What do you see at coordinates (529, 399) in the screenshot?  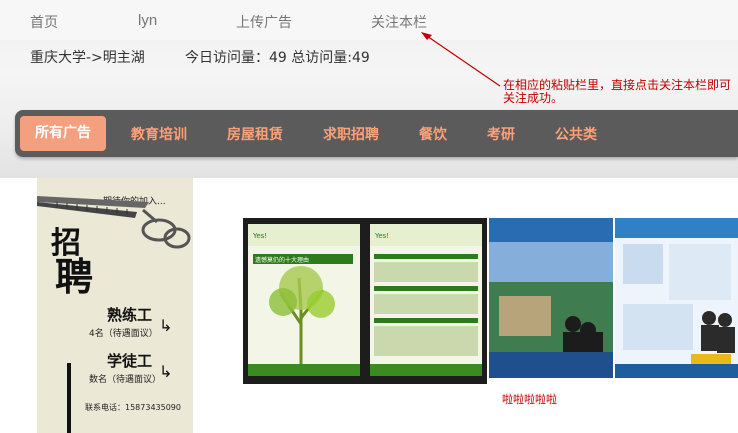 I see `flyer-caption: 啦啦啦啦啦` at bounding box center [529, 399].